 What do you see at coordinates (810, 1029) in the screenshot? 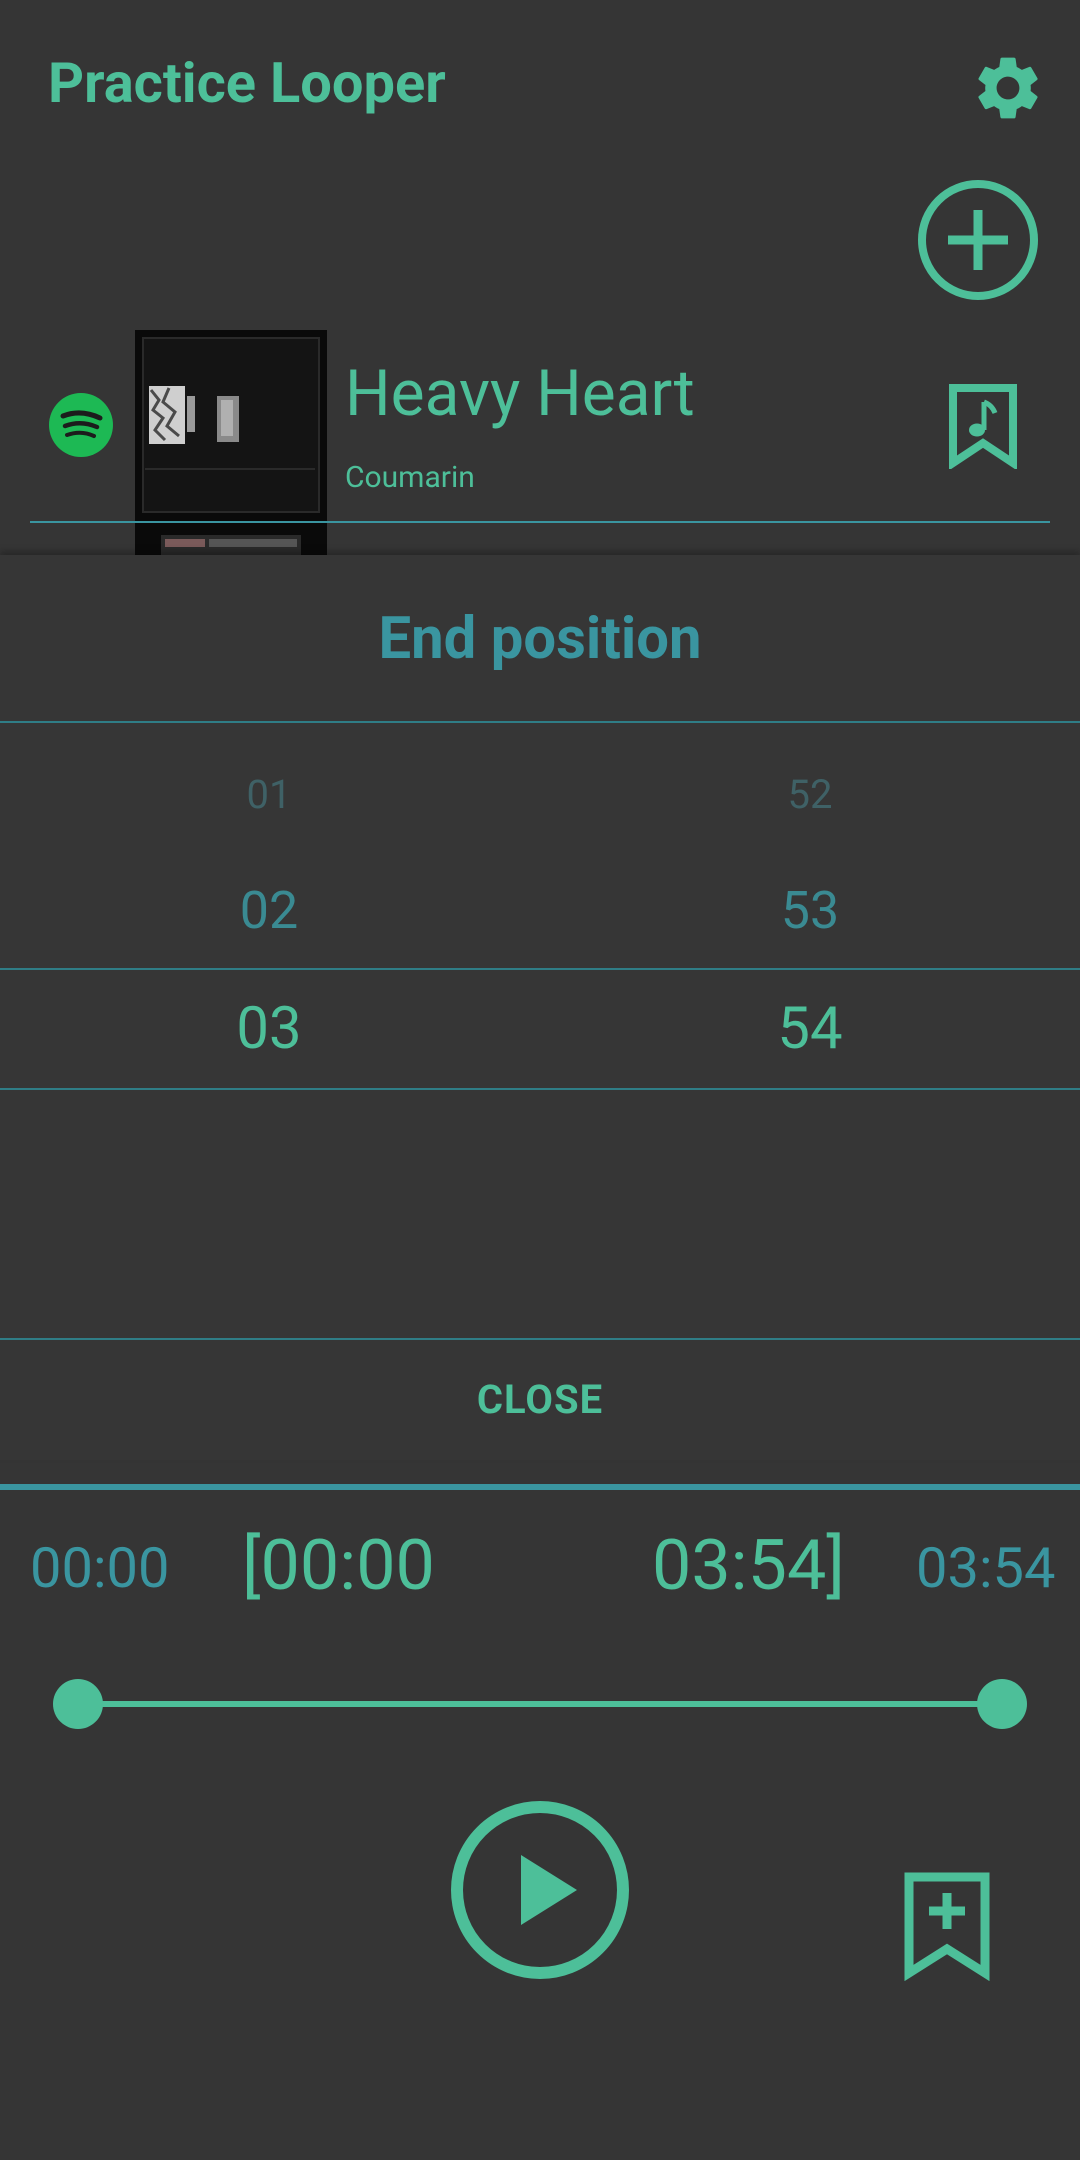
I see `seconds-picker-selected: 54` at bounding box center [810, 1029].